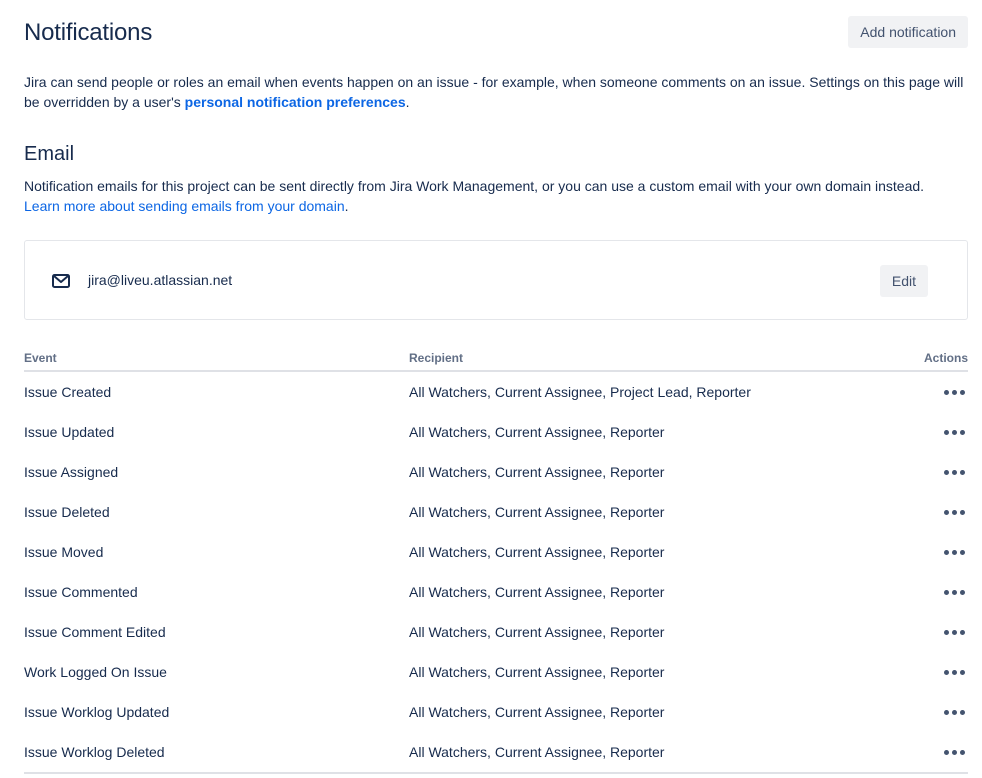  What do you see at coordinates (644, 359) in the screenshot?
I see `column-header-recipient: Recipient` at bounding box center [644, 359].